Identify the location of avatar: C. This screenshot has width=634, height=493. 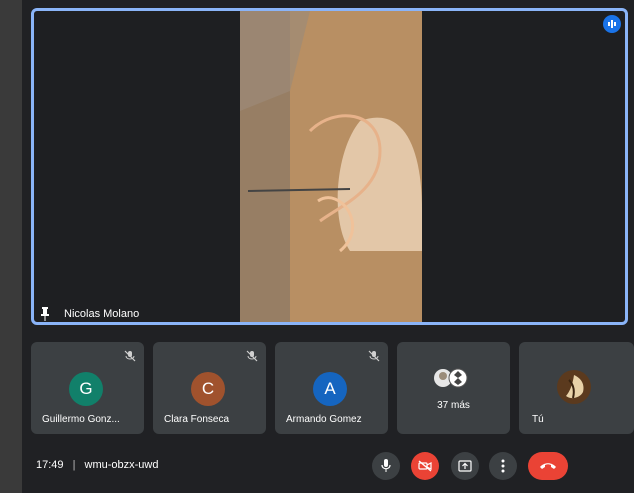
(208, 389).